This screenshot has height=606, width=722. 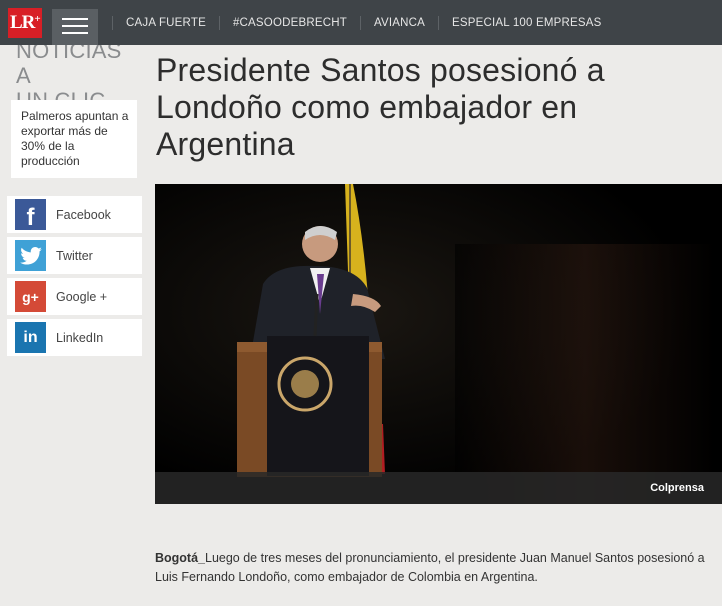 I want to click on hamburger-menu-button, so click(x=75, y=27).